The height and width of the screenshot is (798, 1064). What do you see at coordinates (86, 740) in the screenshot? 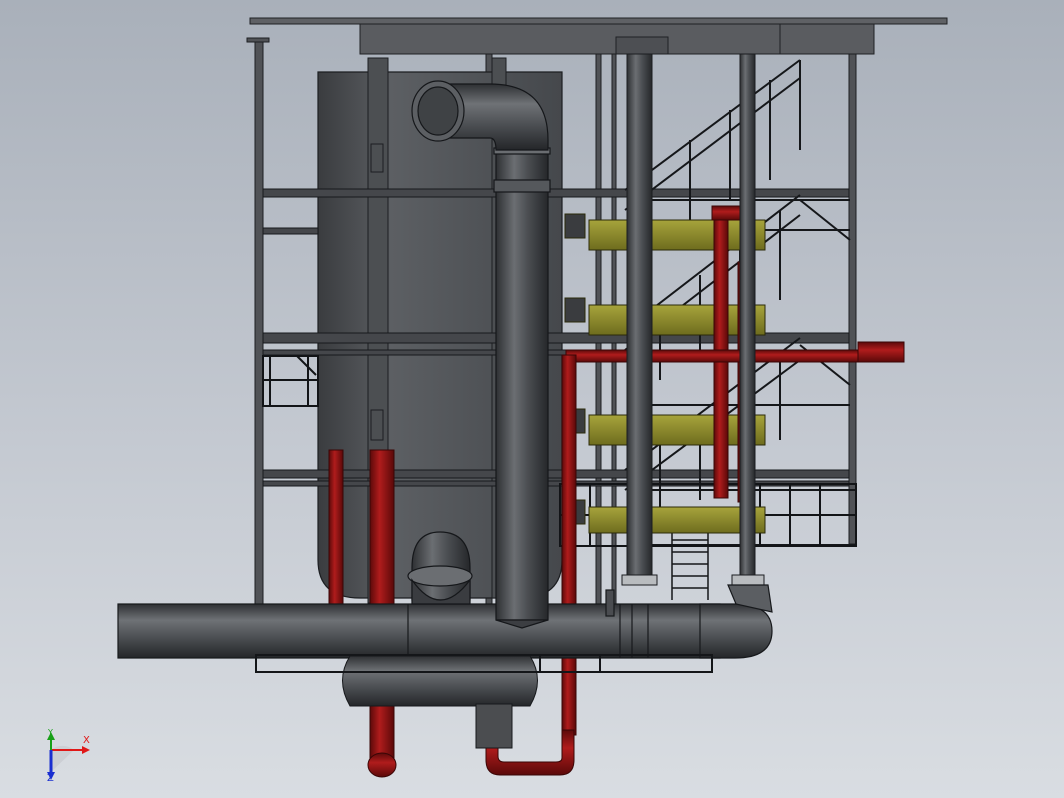
I see `x-axis-label: X` at bounding box center [86, 740].